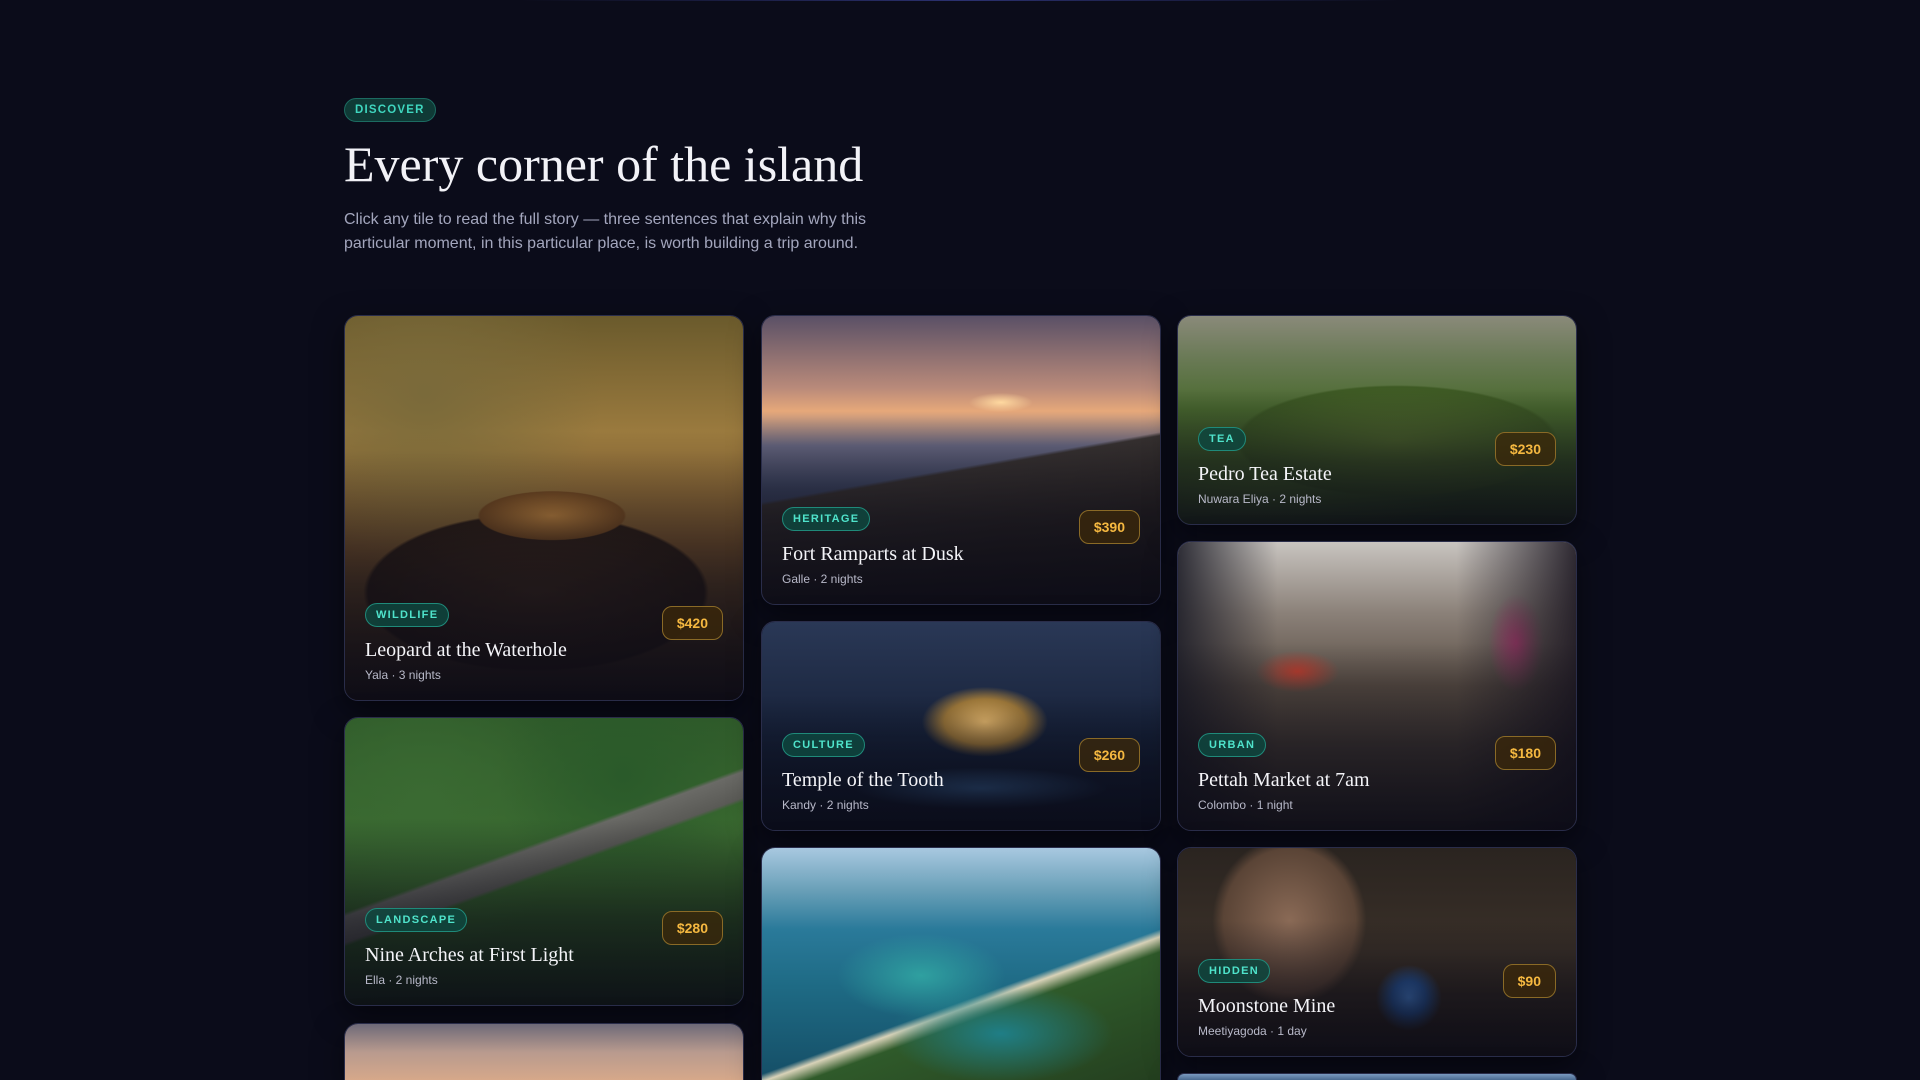  I want to click on category-tag: LANDSCAPE, so click(416, 920).